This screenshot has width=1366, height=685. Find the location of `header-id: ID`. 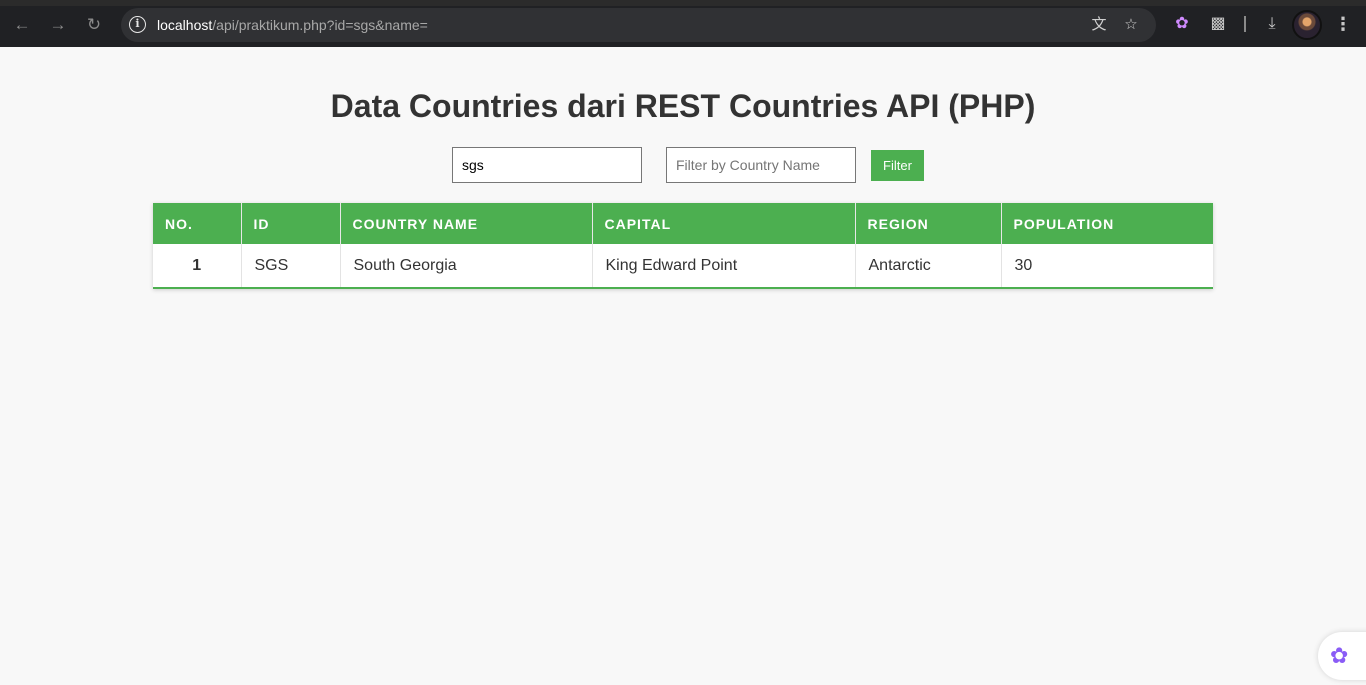

header-id: ID is located at coordinates (291, 223).